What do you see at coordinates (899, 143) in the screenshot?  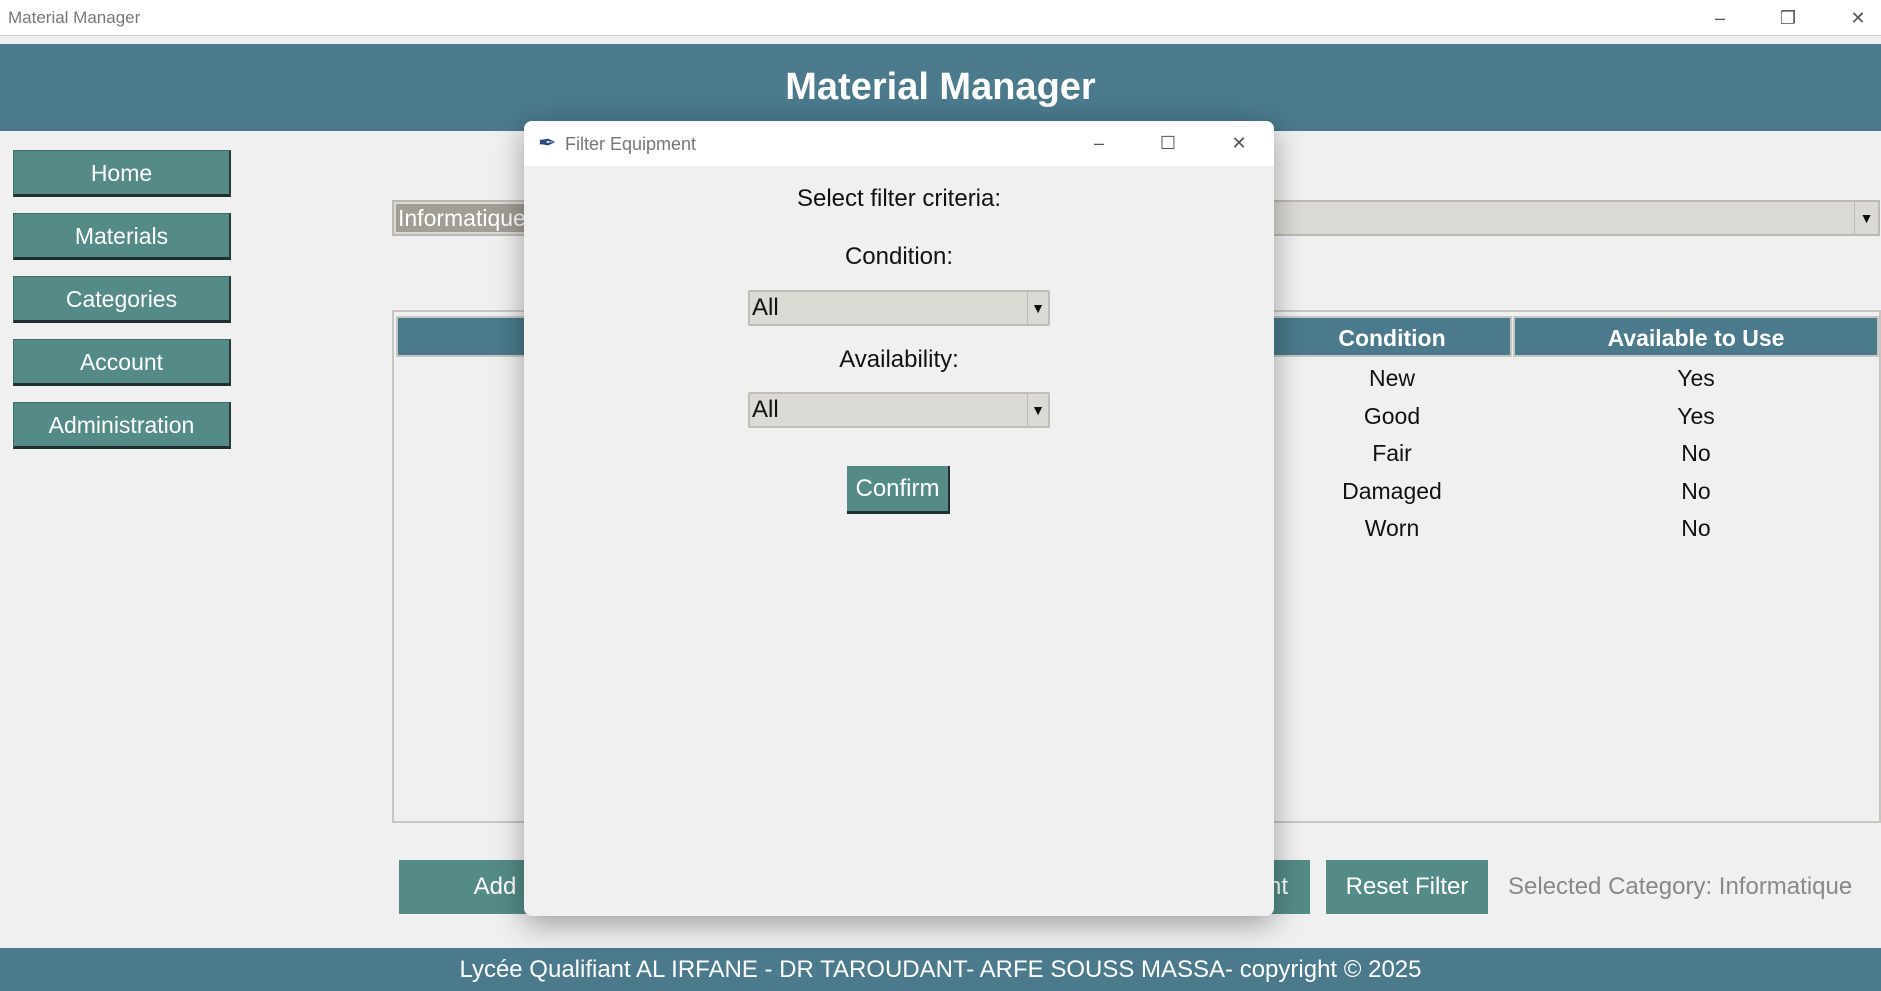 I see `dialog-titlebar: ✒ Filter Equipment – ☐ ✕` at bounding box center [899, 143].